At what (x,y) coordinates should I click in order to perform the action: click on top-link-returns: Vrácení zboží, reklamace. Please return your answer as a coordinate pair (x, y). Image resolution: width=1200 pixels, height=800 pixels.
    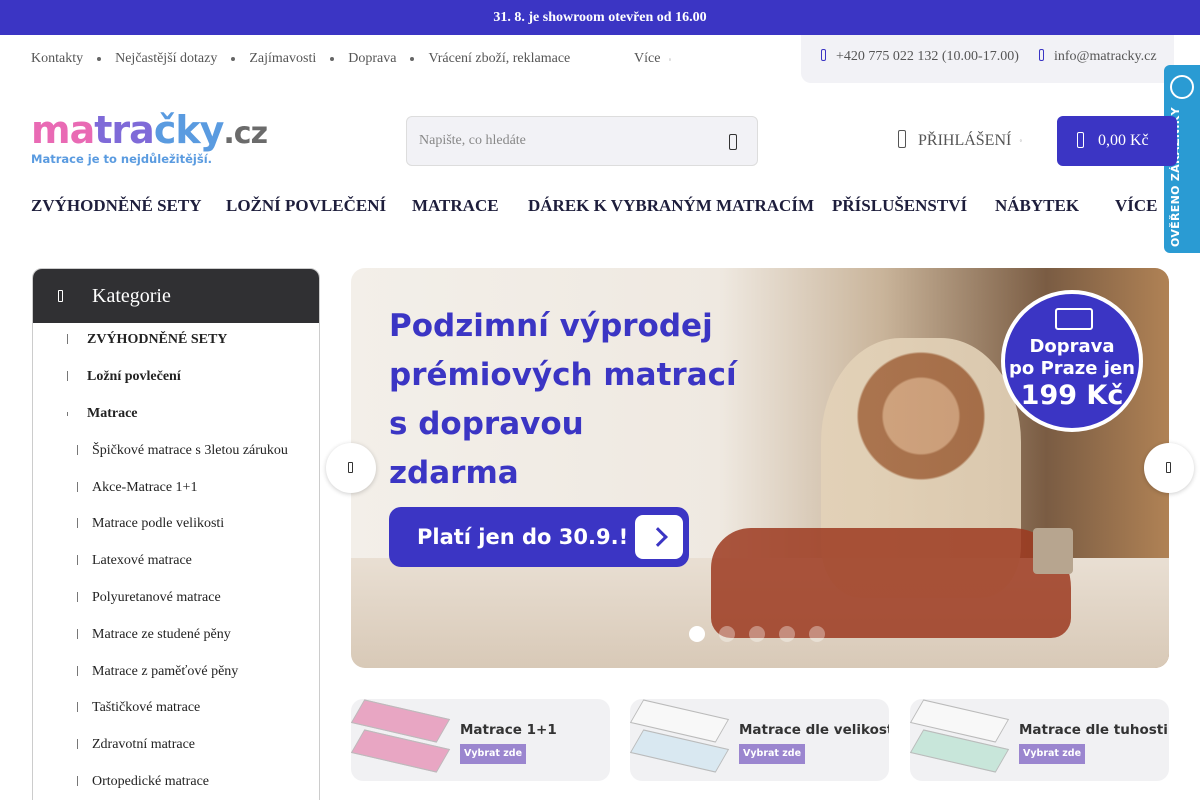
    Looking at the image, I should click on (499, 59).